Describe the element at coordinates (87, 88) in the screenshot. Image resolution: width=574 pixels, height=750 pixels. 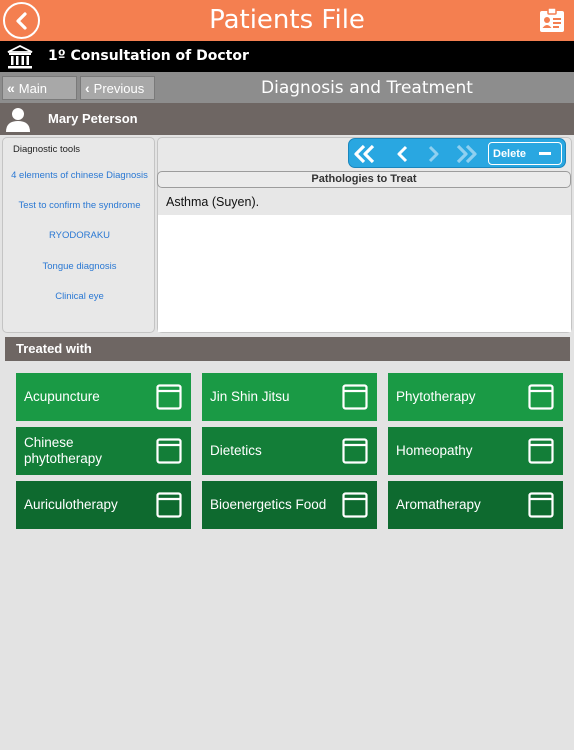
I see `chevron-left-icon: ‹` at that location.